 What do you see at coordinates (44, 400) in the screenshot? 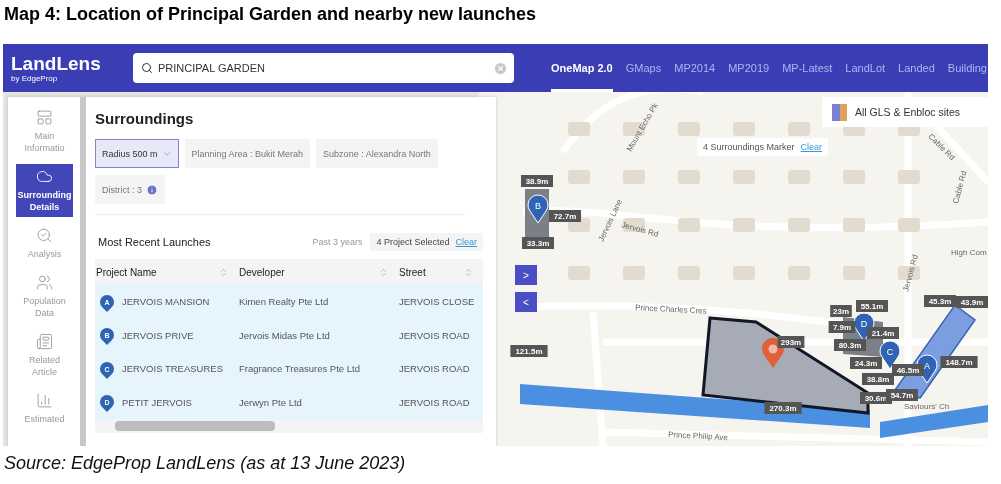
I see `bar-chart-icon` at bounding box center [44, 400].